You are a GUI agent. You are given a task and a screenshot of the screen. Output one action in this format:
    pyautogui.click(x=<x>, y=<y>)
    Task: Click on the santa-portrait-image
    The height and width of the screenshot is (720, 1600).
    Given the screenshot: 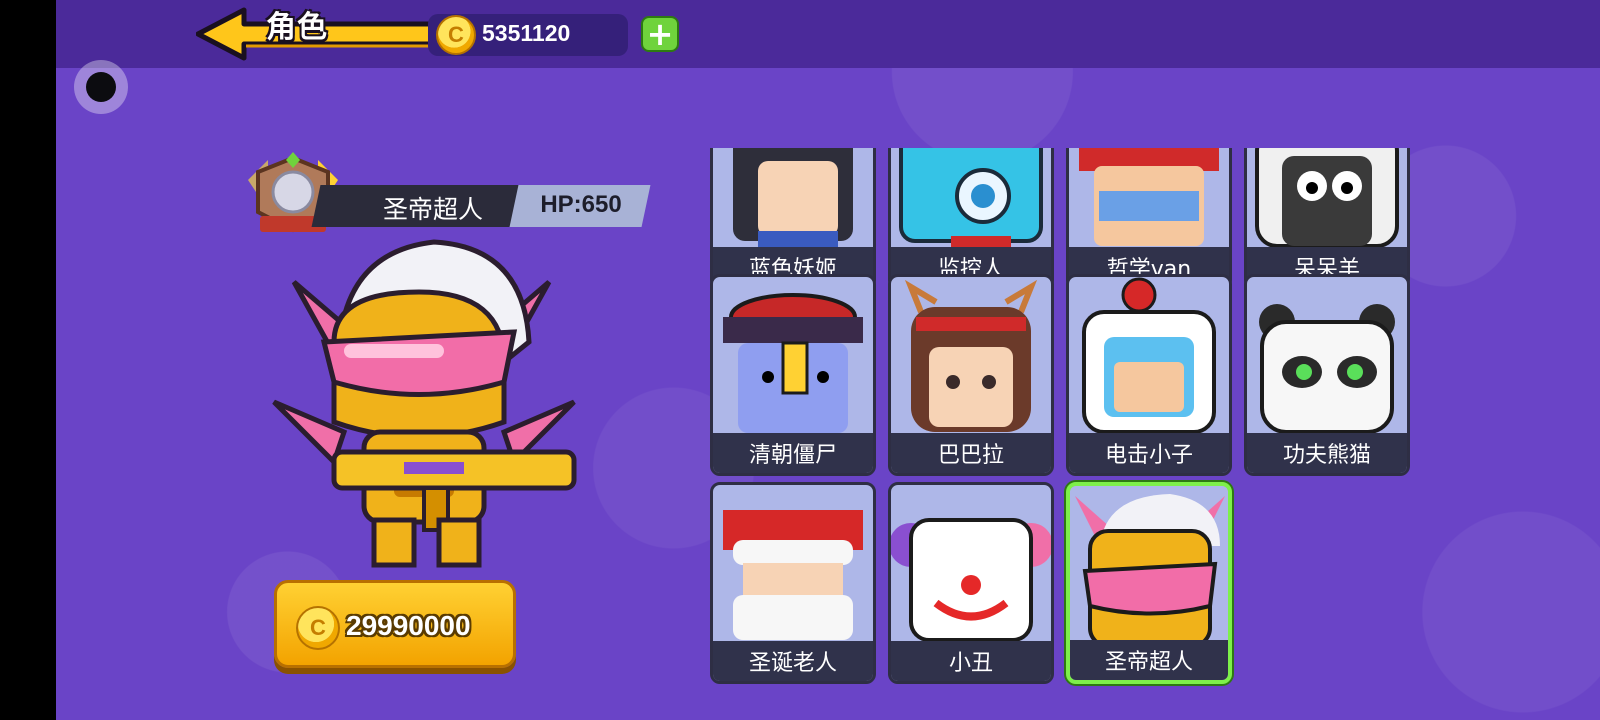 What is the action you would take?
    pyautogui.click(x=793, y=575)
    